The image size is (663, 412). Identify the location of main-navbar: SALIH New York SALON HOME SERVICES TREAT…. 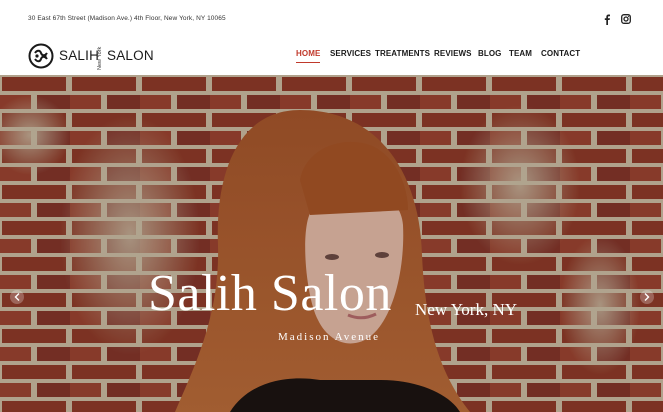
(331, 56).